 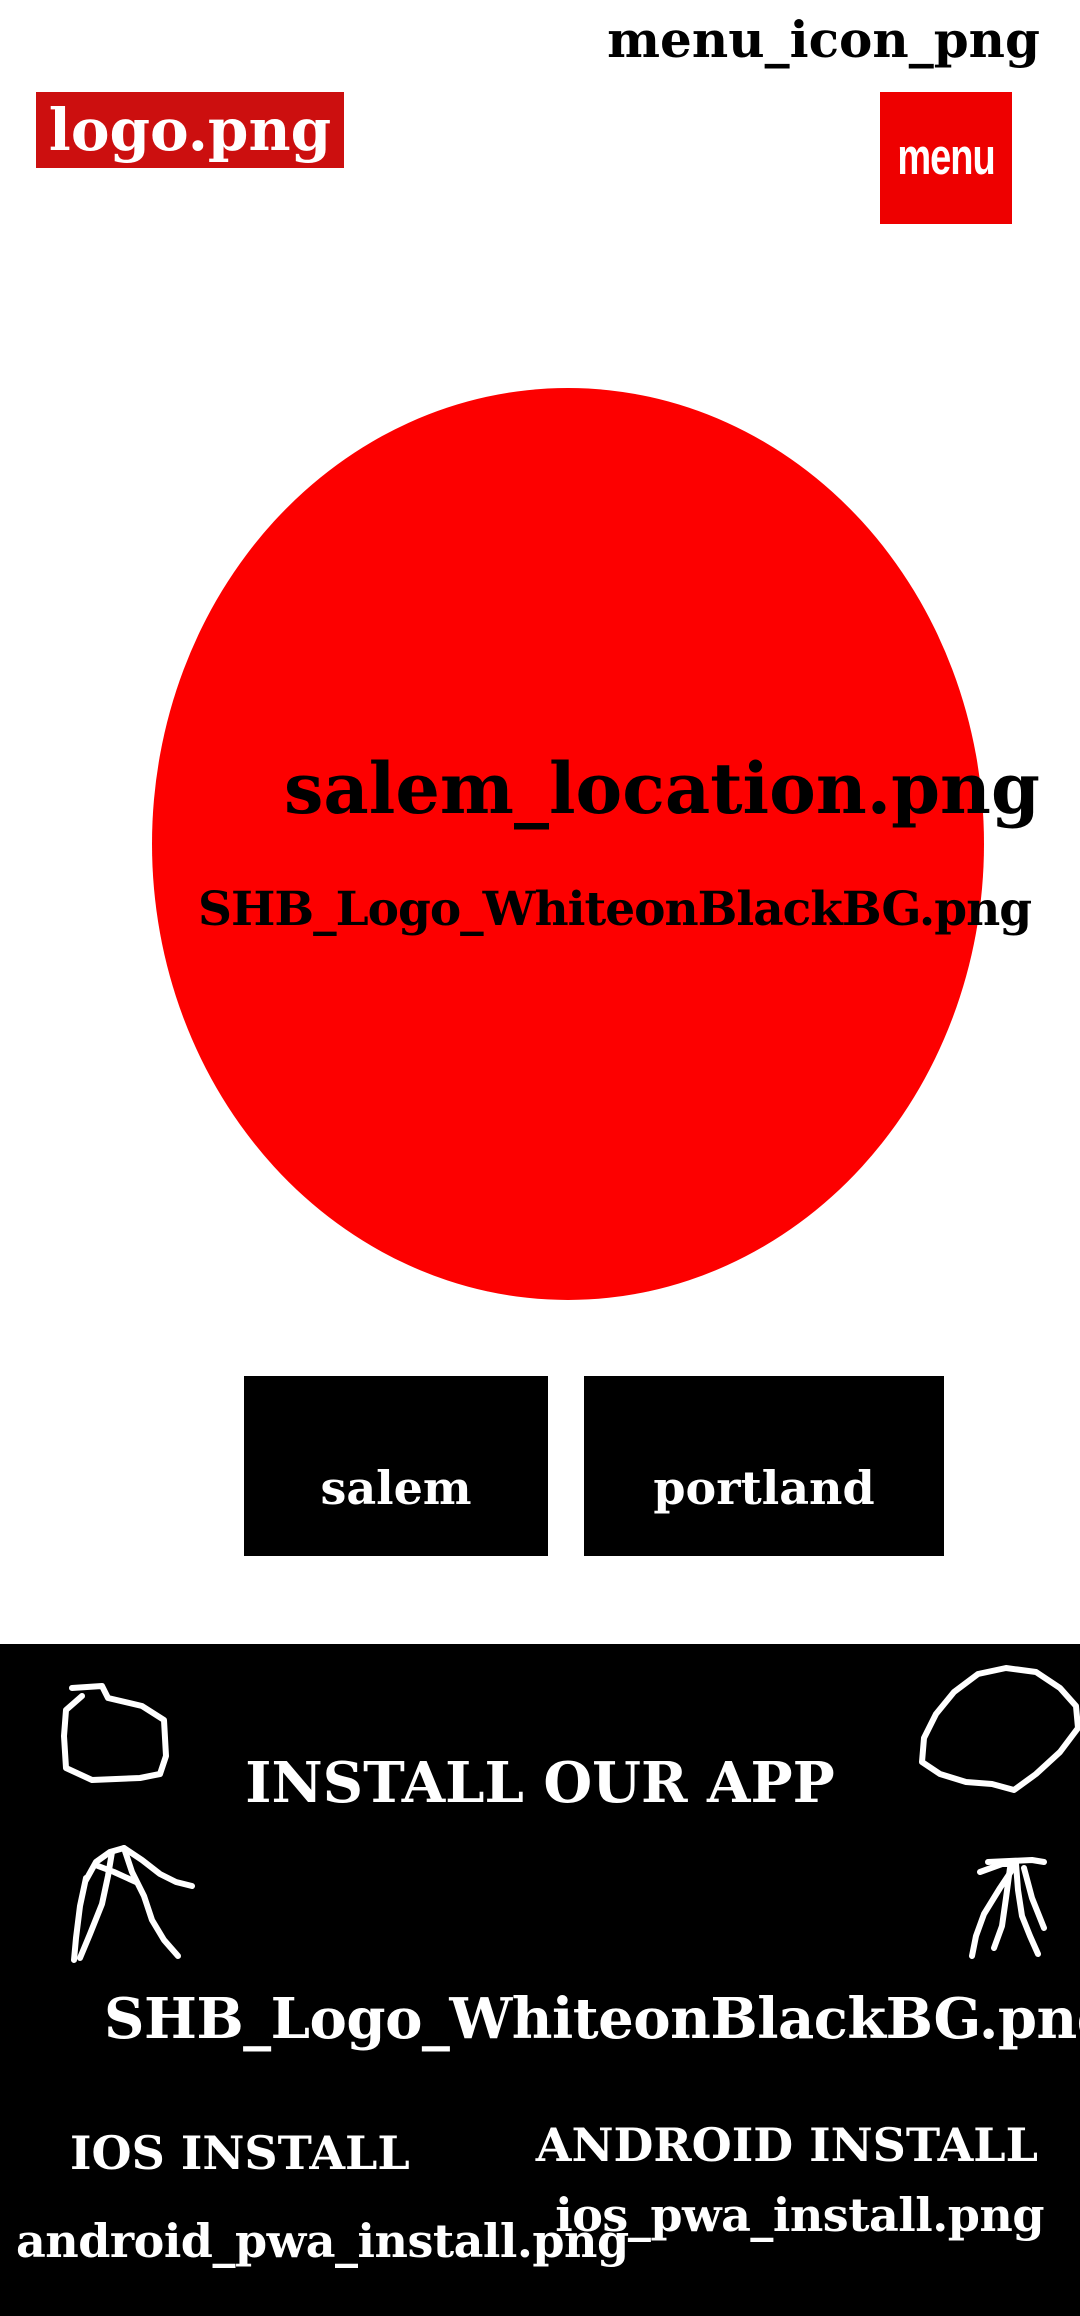 What do you see at coordinates (615, 909) in the screenshot?
I see `hero-logo-text: SHB_Logo_WhiteonBlackBG.png` at bounding box center [615, 909].